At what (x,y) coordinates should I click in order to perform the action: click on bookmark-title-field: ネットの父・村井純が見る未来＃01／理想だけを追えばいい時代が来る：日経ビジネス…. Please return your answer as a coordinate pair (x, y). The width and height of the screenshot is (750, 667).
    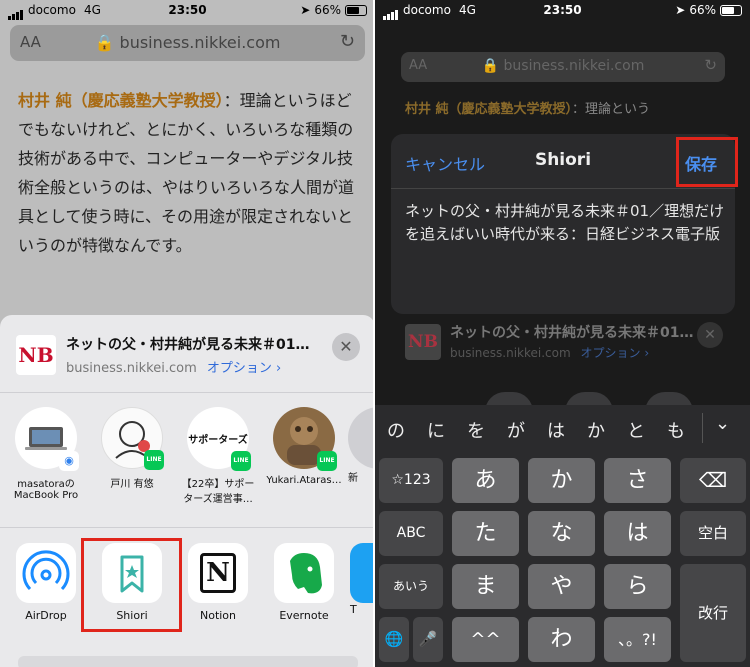
    Looking at the image, I should click on (565, 223).